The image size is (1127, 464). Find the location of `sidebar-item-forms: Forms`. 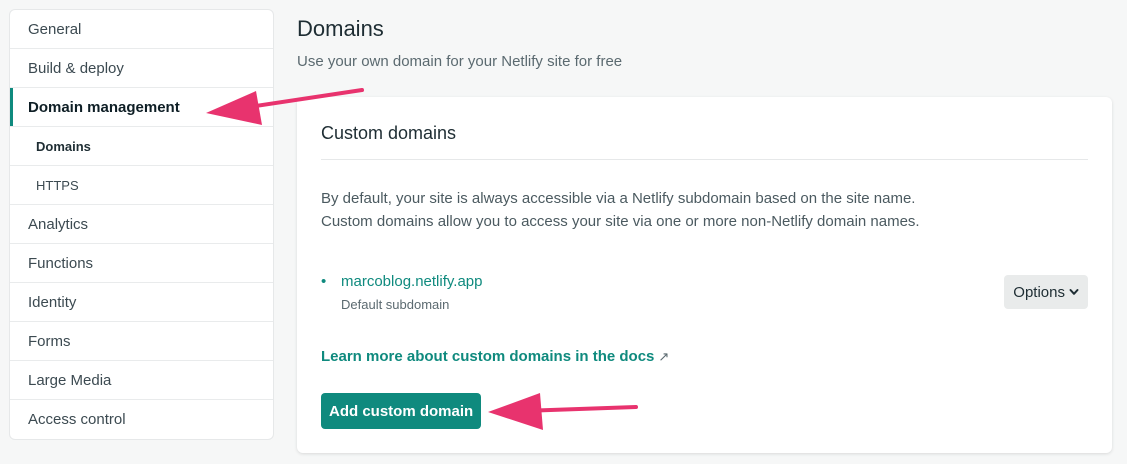

sidebar-item-forms: Forms is located at coordinates (141, 341).